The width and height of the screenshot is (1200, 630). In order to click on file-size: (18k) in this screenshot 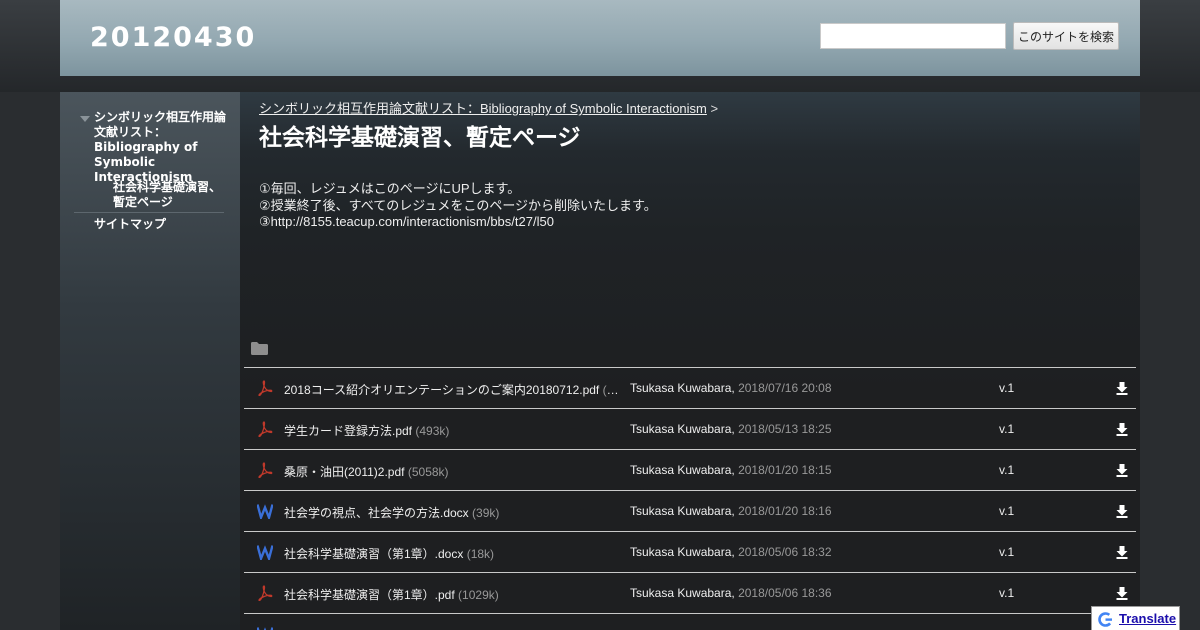, I will do `click(480, 554)`.